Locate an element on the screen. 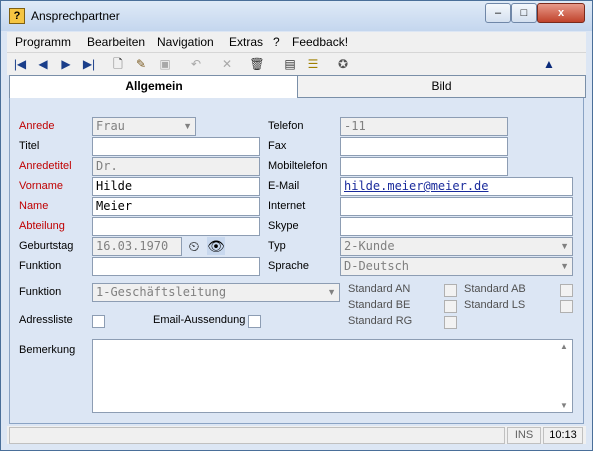 This screenshot has width=593, height=451. telefon-field: -11 is located at coordinates (424, 126).